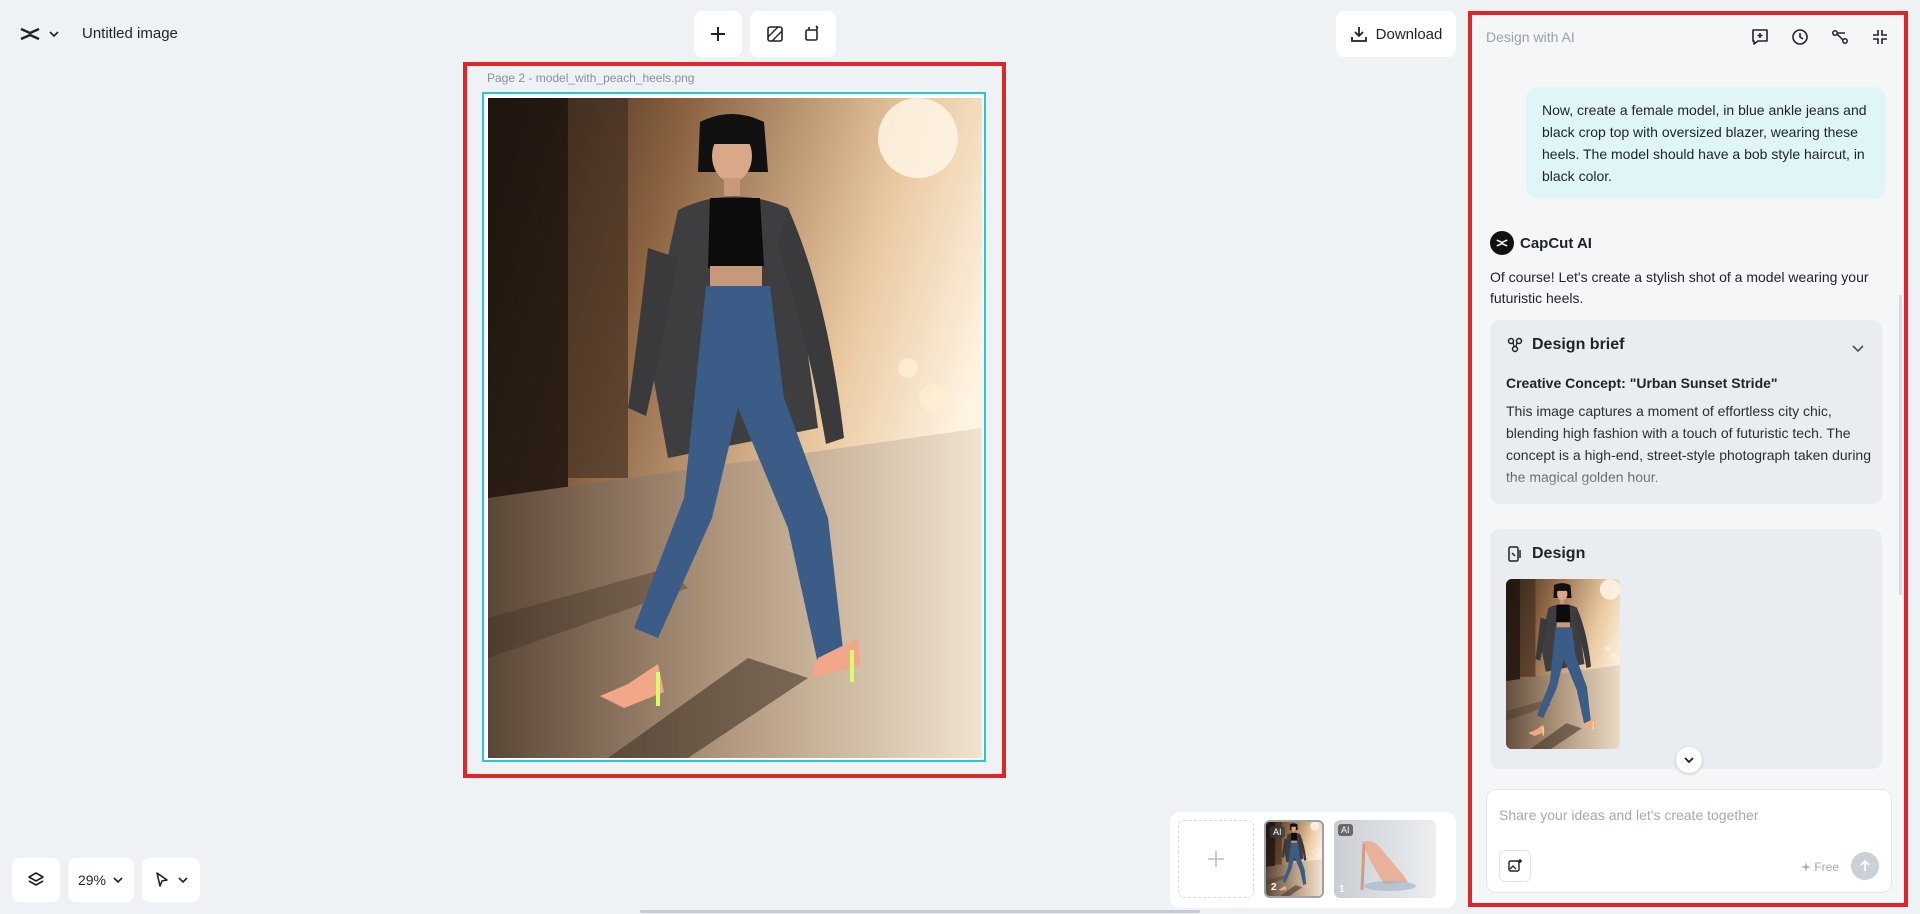 Image resolution: width=1920 pixels, height=914 pixels. I want to click on assistant-header: CapCut AI, so click(1541, 243).